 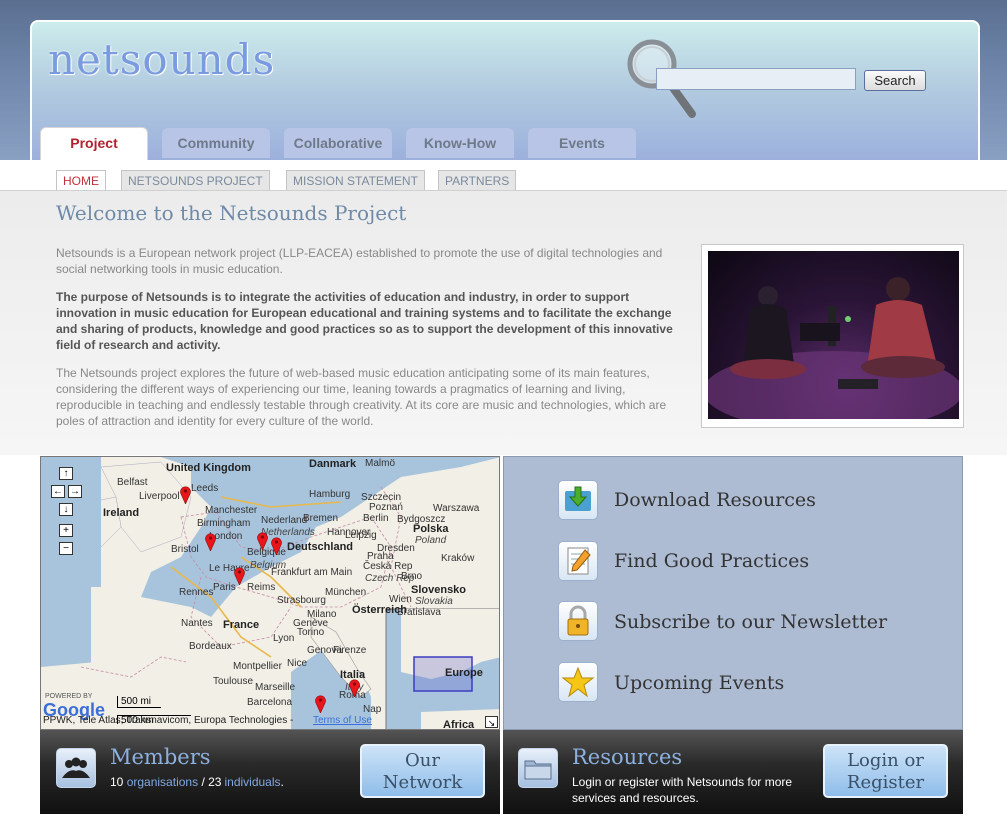 What do you see at coordinates (208, 468) in the screenshot?
I see `map-label-uk: United Kingdom` at bounding box center [208, 468].